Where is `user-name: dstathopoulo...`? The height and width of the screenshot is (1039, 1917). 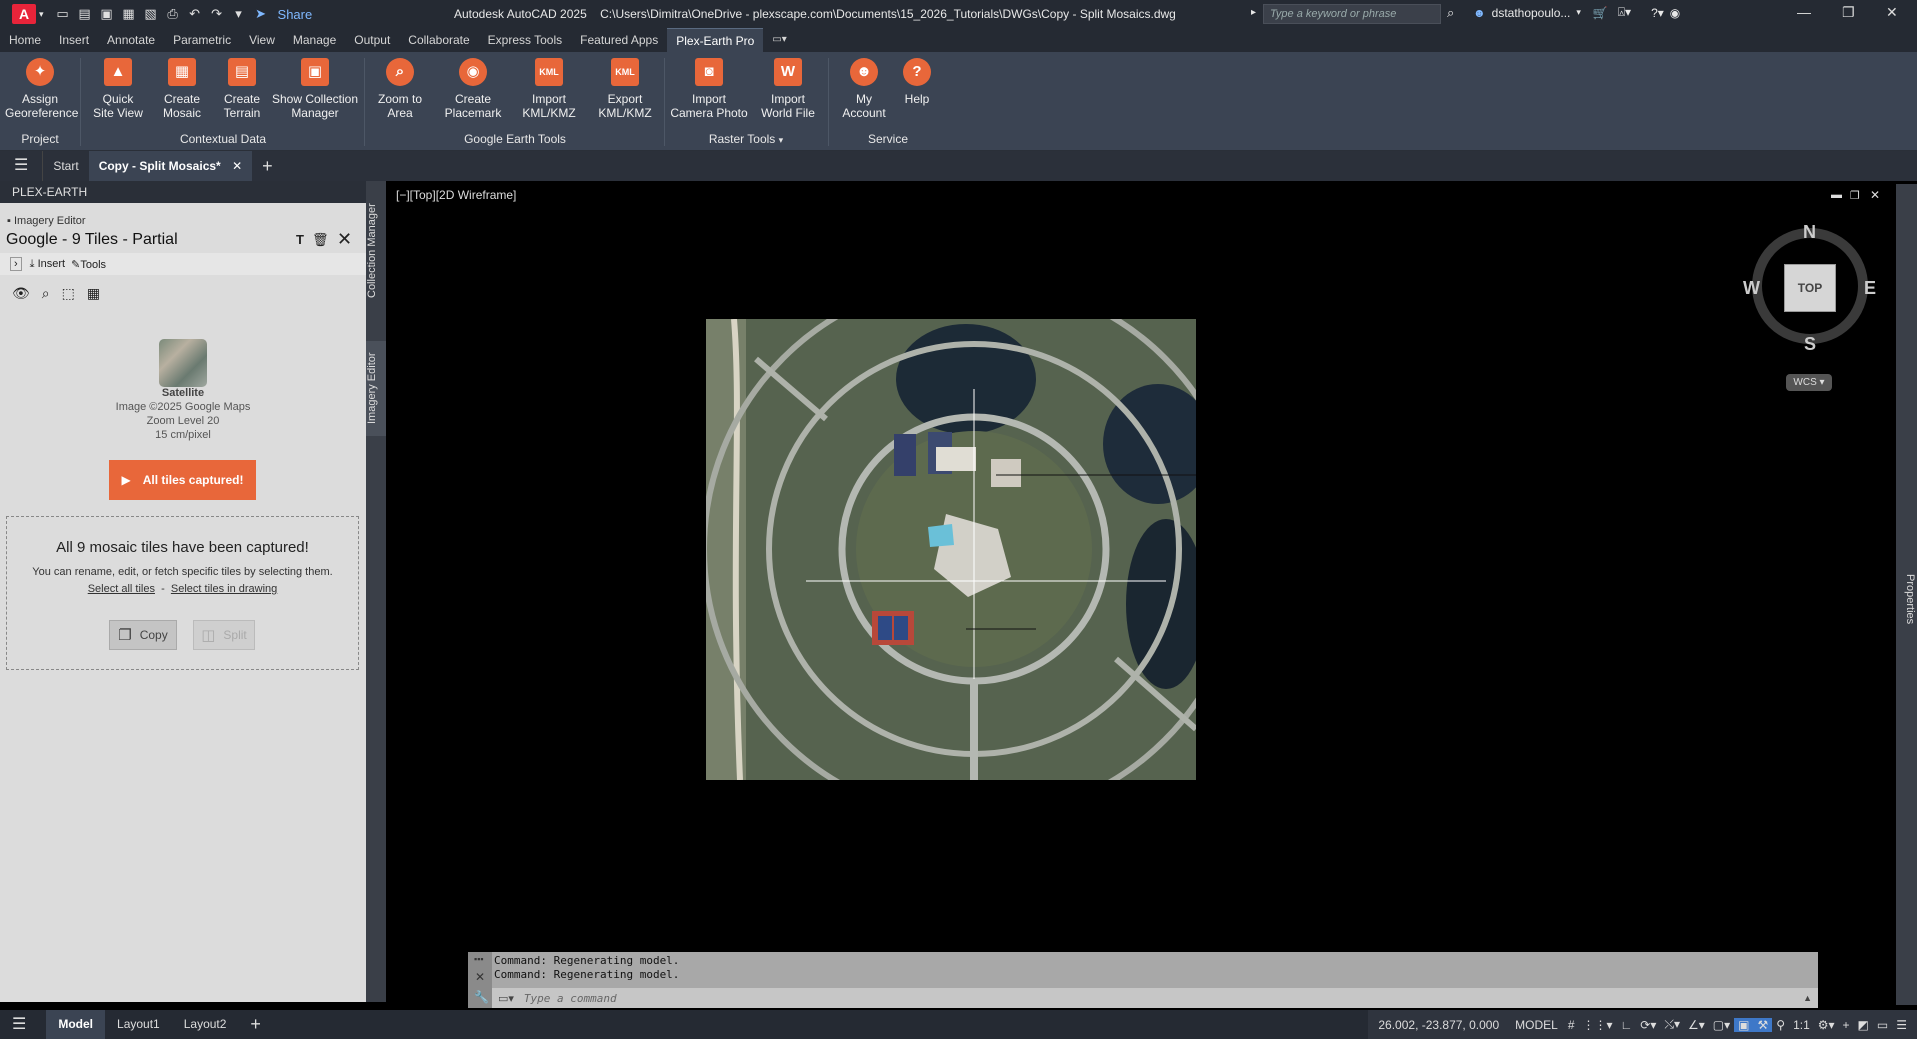
user-name: dstathopoulo... is located at coordinates (1531, 13).